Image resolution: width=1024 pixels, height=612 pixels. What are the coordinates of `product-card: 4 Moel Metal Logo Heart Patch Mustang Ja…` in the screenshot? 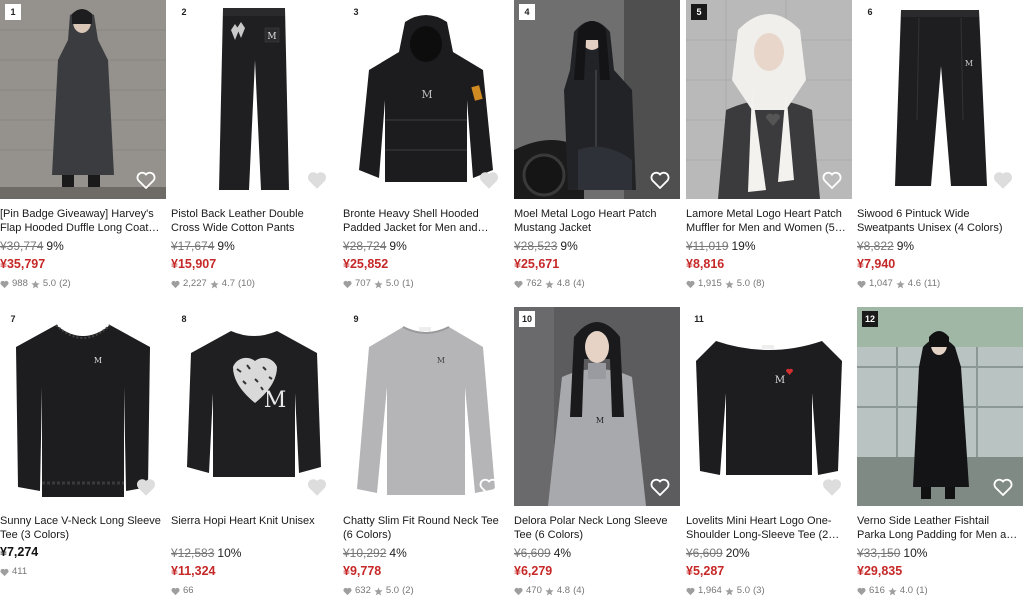 It's located at (597, 145).